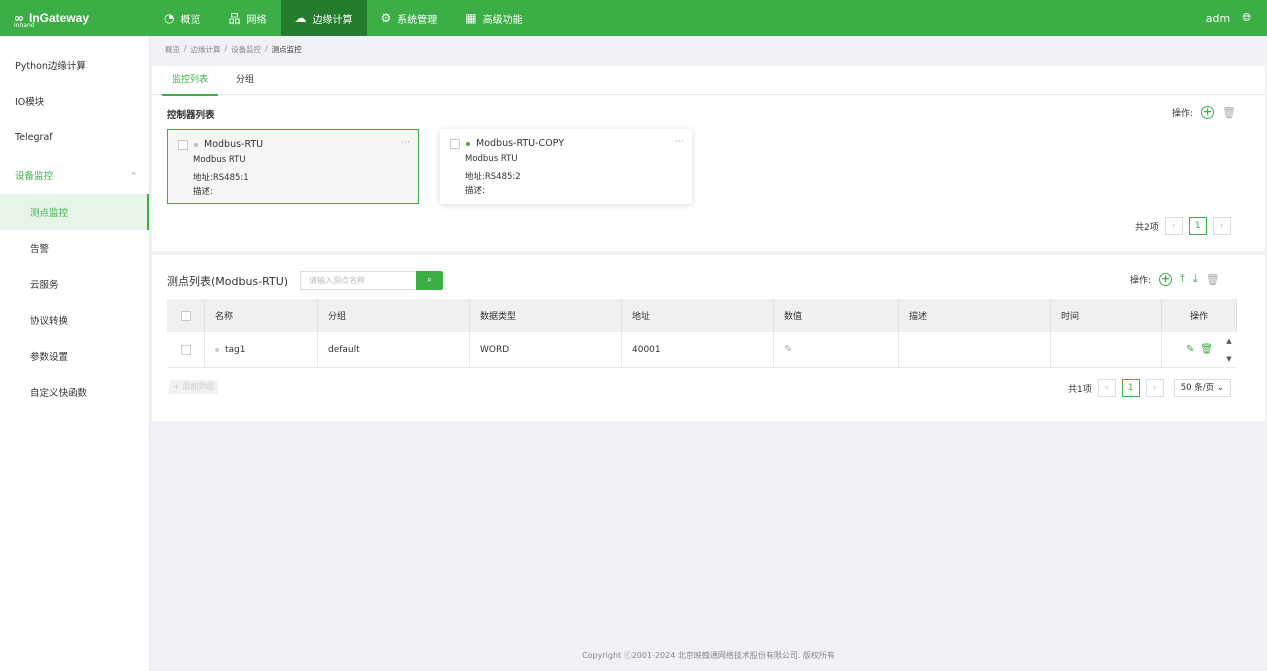 The height and width of the screenshot is (671, 1267). What do you see at coordinates (246, 49) in the screenshot?
I see `breadcrumb-item: 设备监控` at bounding box center [246, 49].